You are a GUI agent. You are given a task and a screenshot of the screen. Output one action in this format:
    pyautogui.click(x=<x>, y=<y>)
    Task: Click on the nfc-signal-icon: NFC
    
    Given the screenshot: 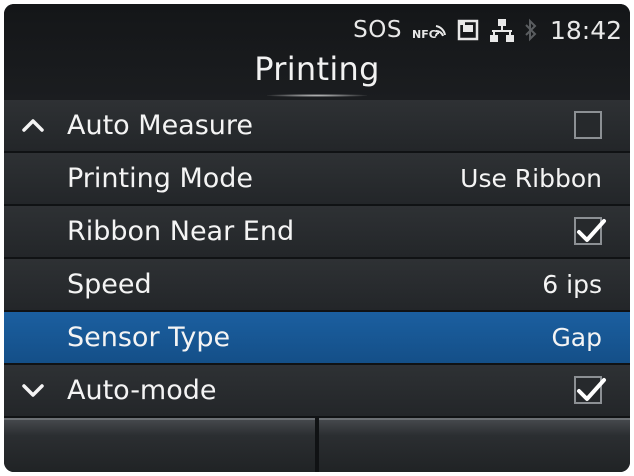 What is the action you would take?
    pyautogui.click(x=429, y=30)
    